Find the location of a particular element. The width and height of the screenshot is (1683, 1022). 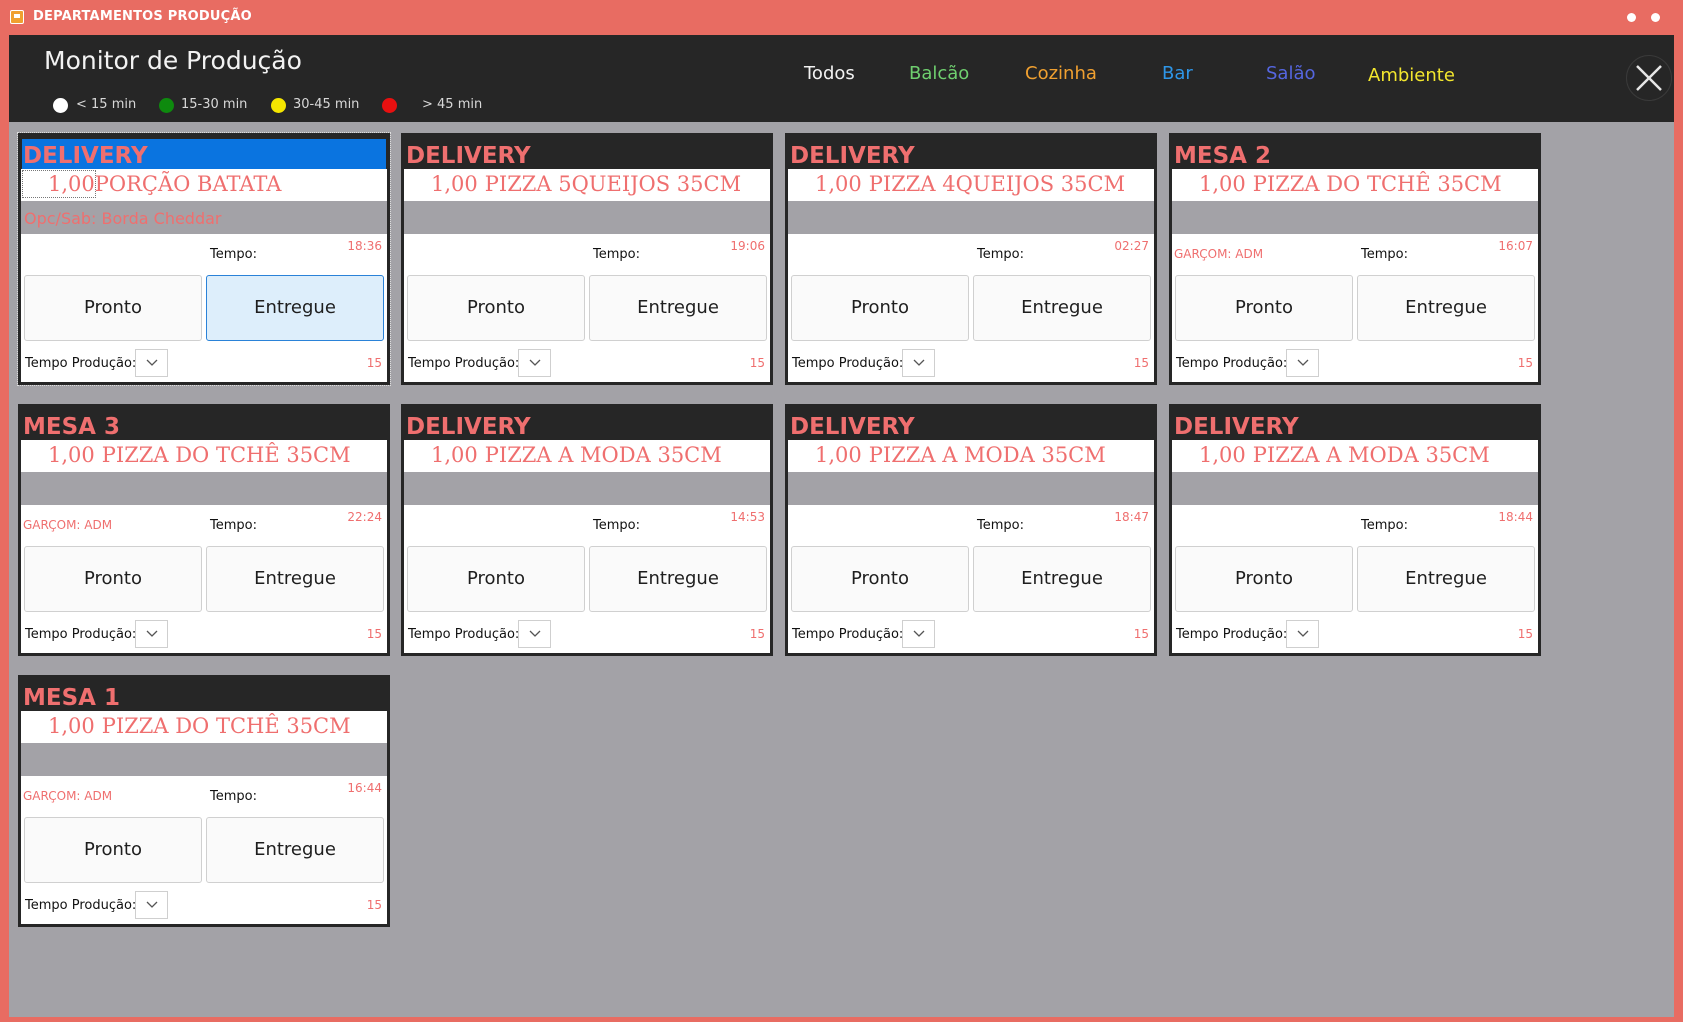

action-row: Pronto Entregue is located at coordinates (1355, 578).